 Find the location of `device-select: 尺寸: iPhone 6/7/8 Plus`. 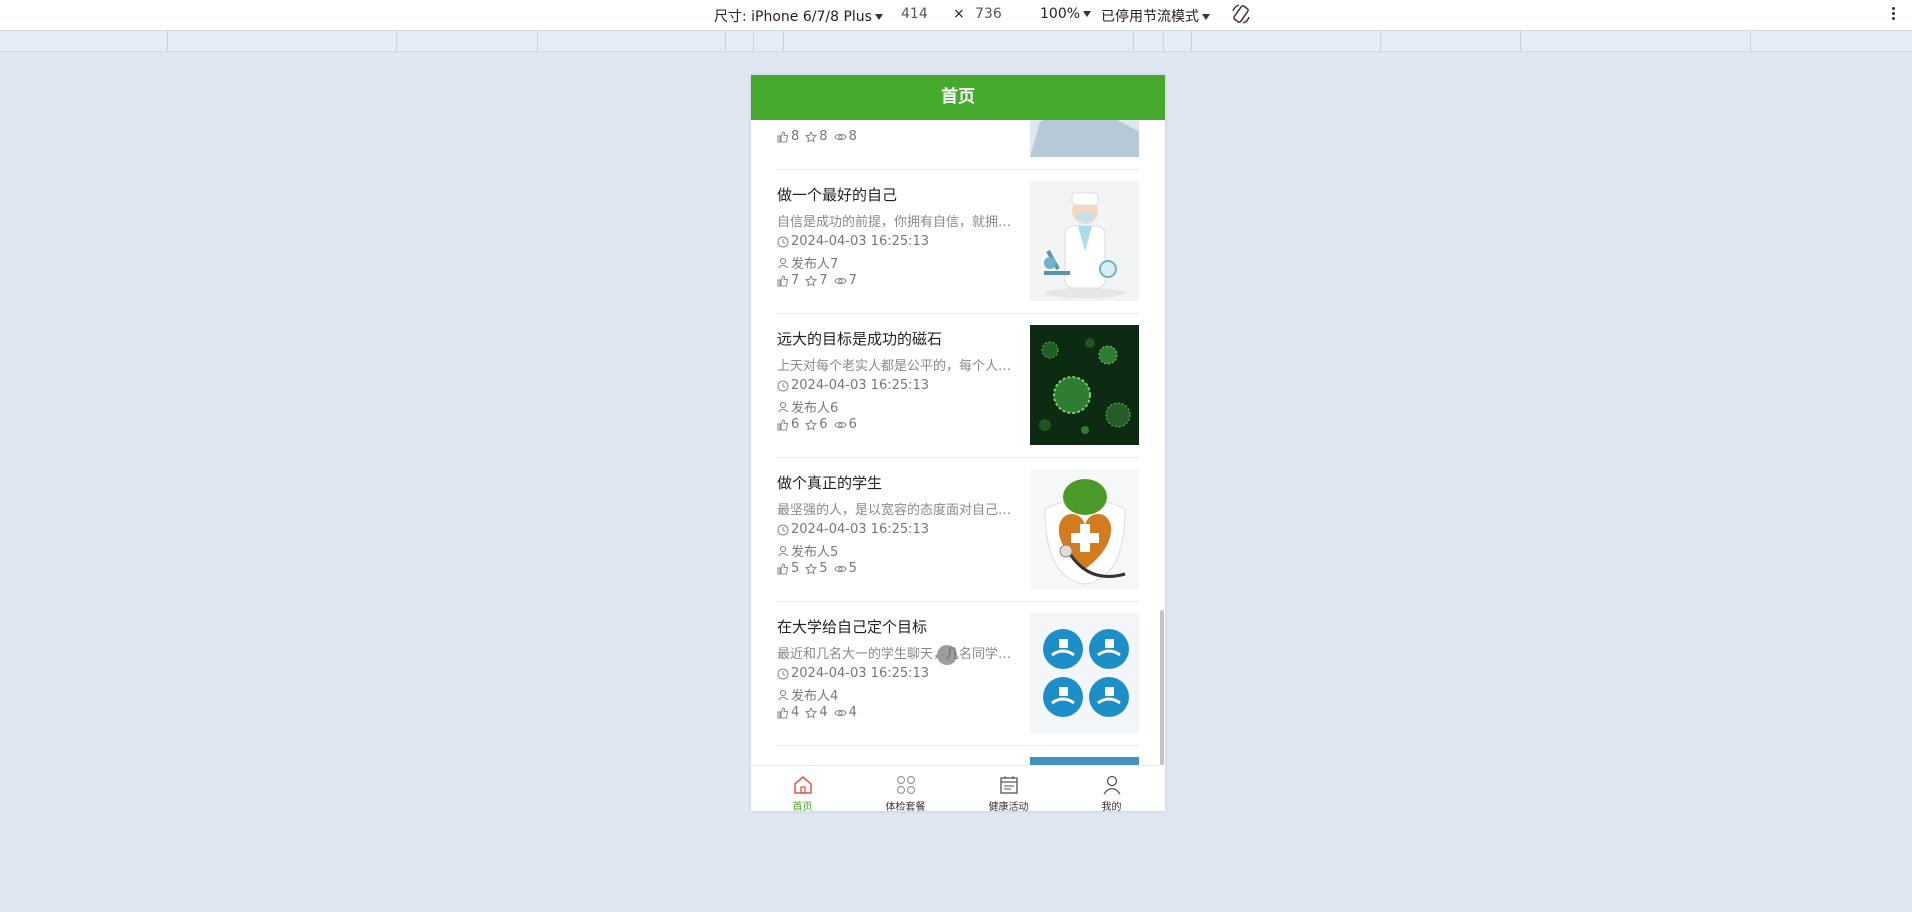

device-select: 尺寸: iPhone 6/7/8 Plus is located at coordinates (798, 16).